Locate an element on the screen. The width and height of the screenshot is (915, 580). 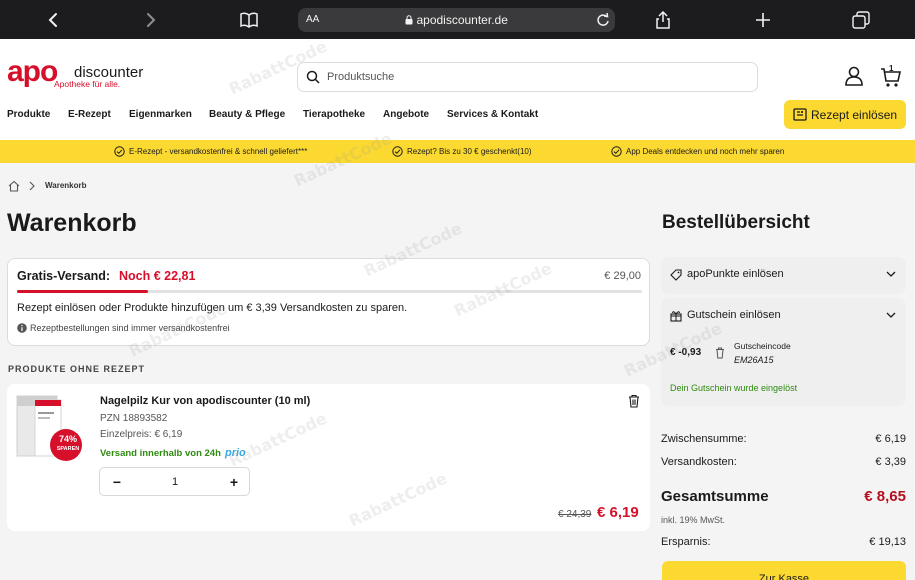
apopunkte-accordion: apoPunkte einlösen is located at coordinates (783, 275).